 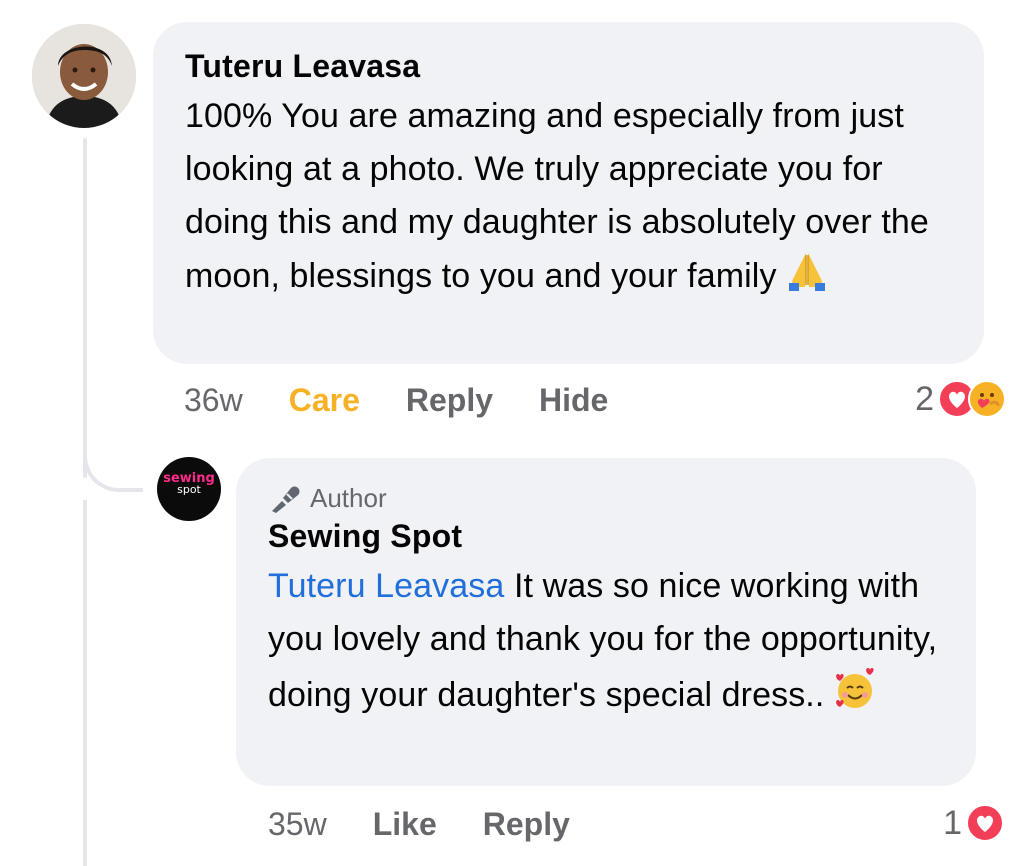 I want to click on microphone-icon, so click(x=286, y=499).